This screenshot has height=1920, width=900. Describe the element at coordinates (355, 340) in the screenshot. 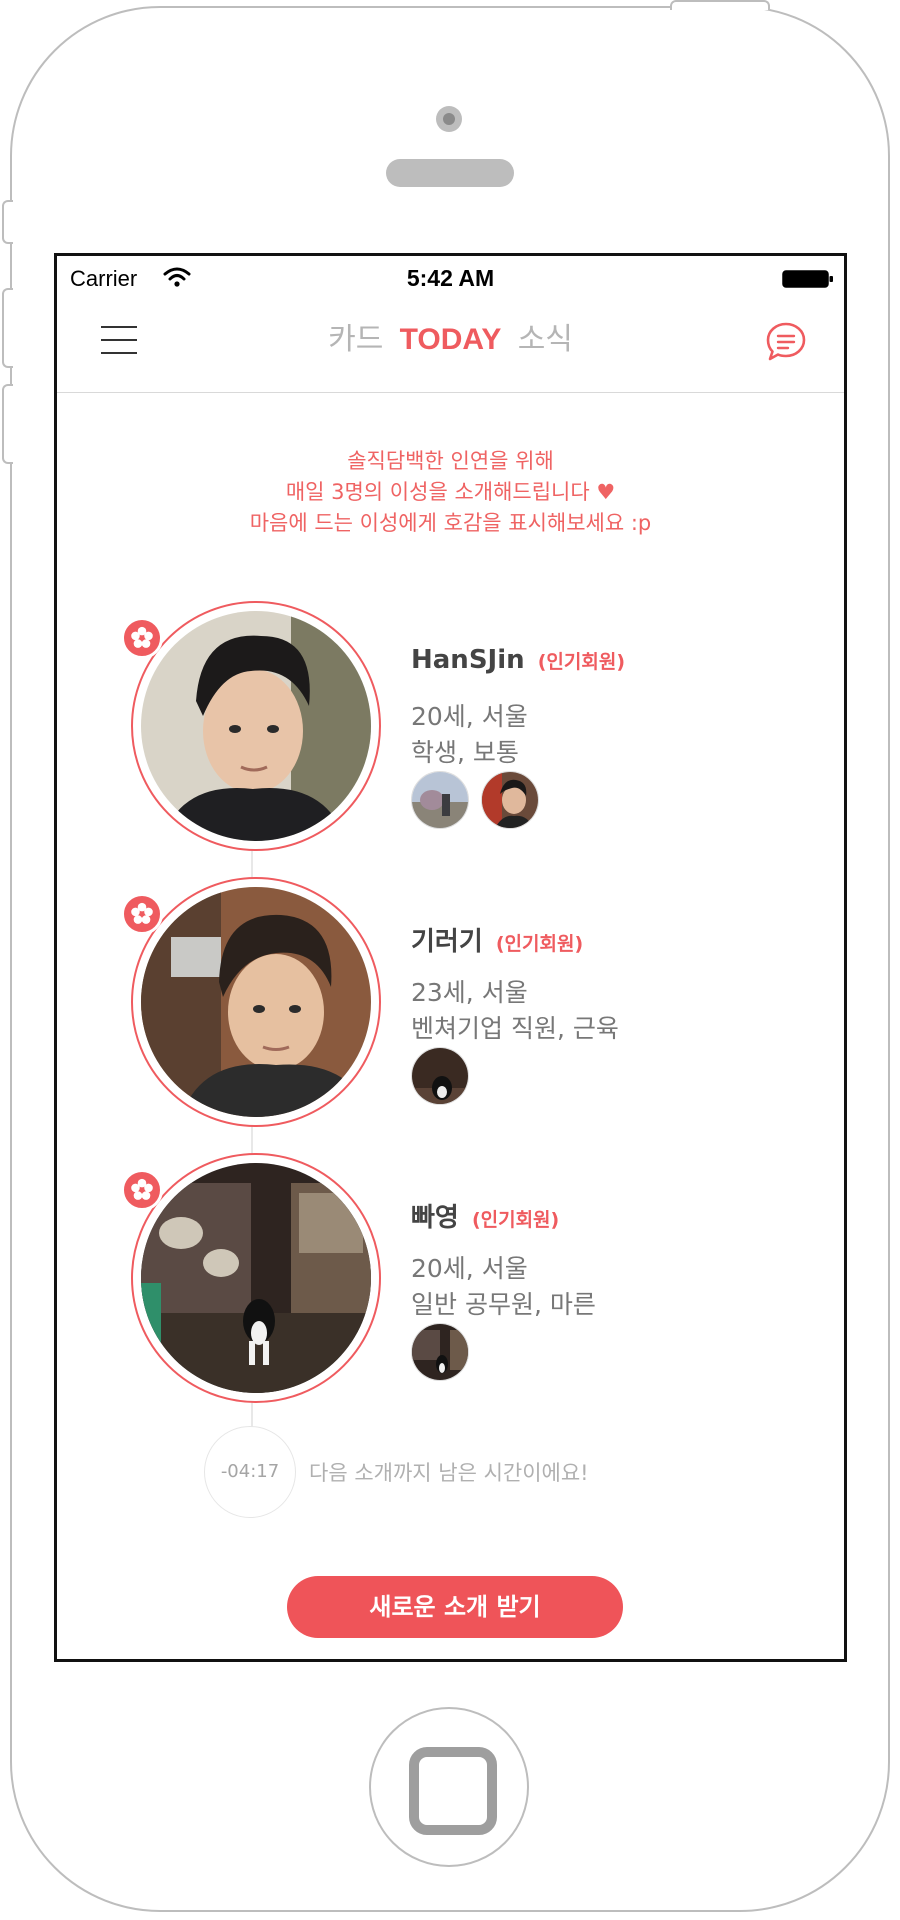

I see `tab-card: 카드` at that location.